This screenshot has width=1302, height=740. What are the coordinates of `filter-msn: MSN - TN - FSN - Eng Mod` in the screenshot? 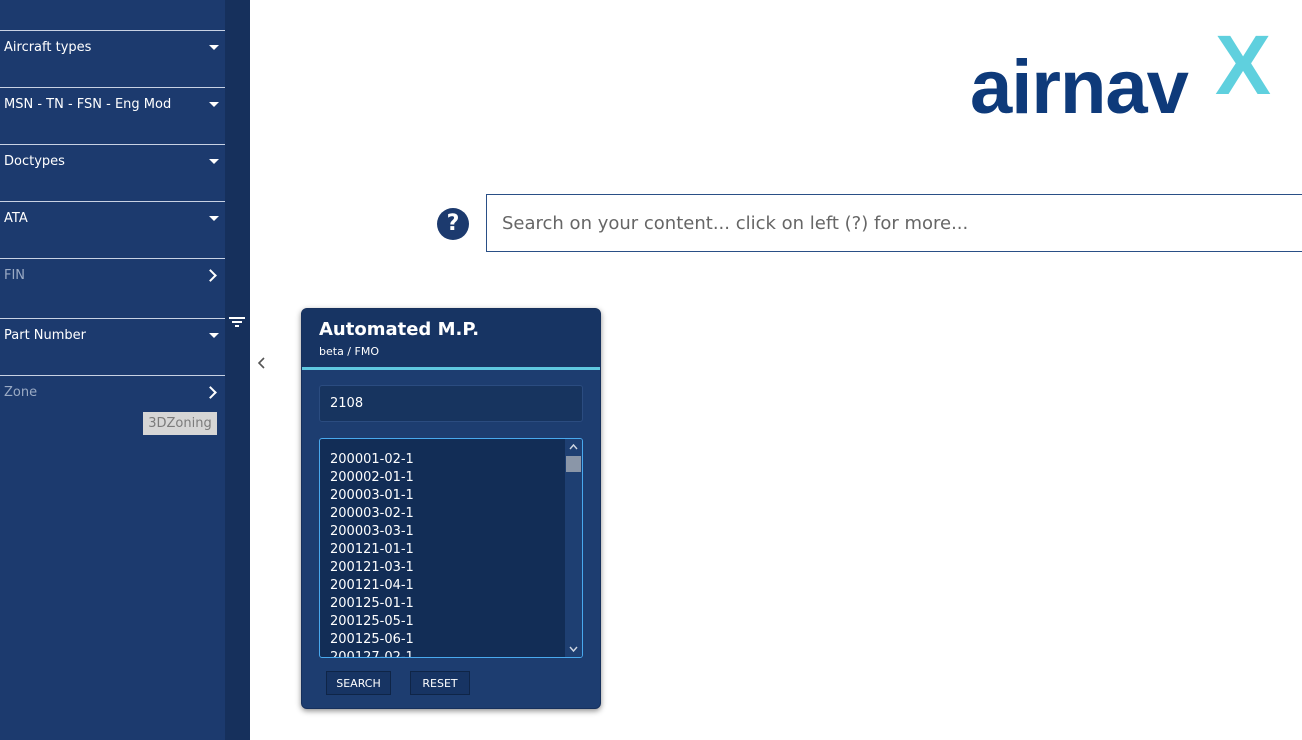 It's located at (112, 115).